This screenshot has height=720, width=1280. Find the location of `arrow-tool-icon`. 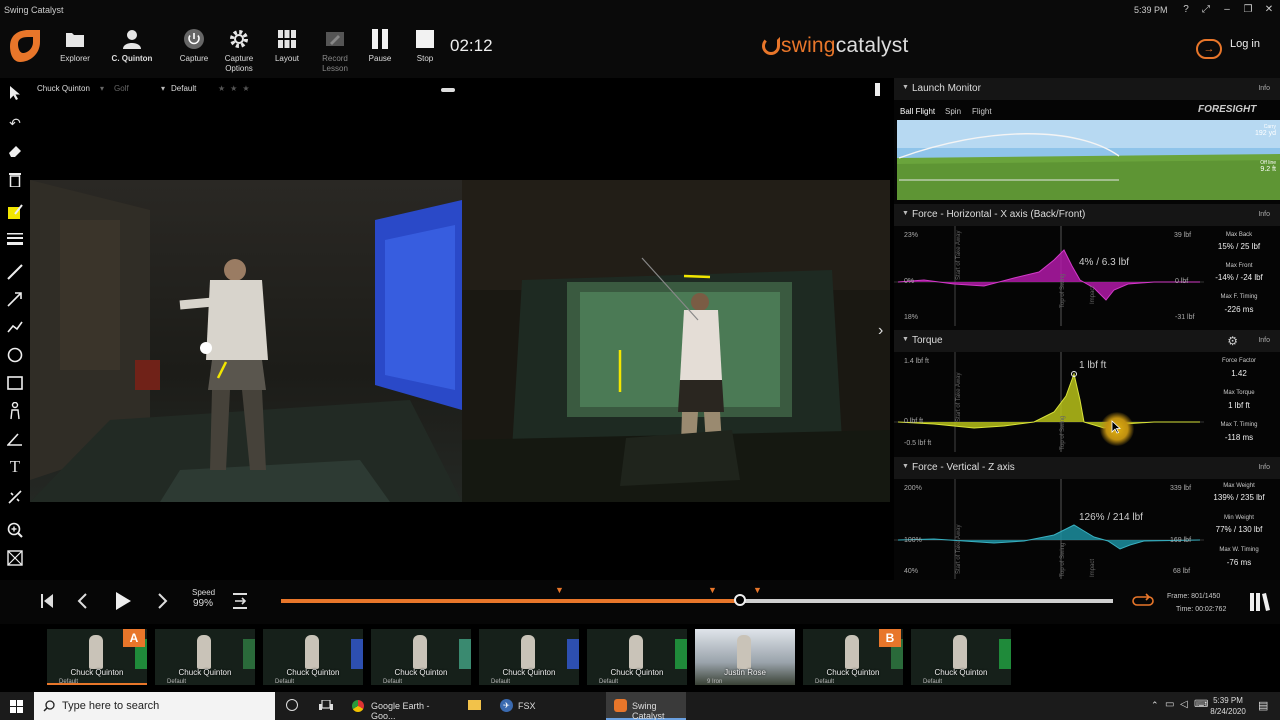

arrow-tool-icon is located at coordinates (15, 299).